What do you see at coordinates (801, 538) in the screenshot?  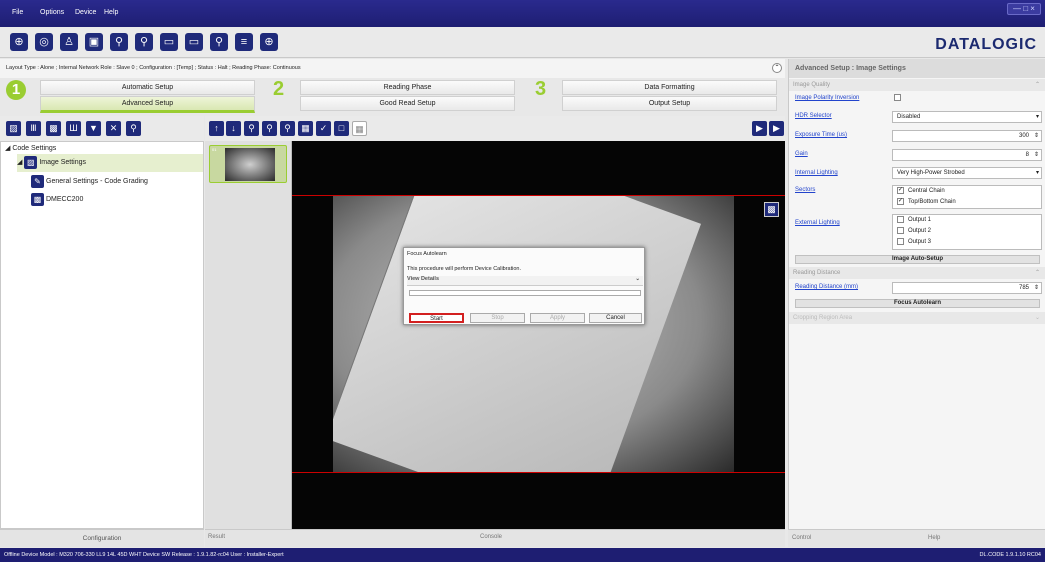 I see `tab-control: Control` at bounding box center [801, 538].